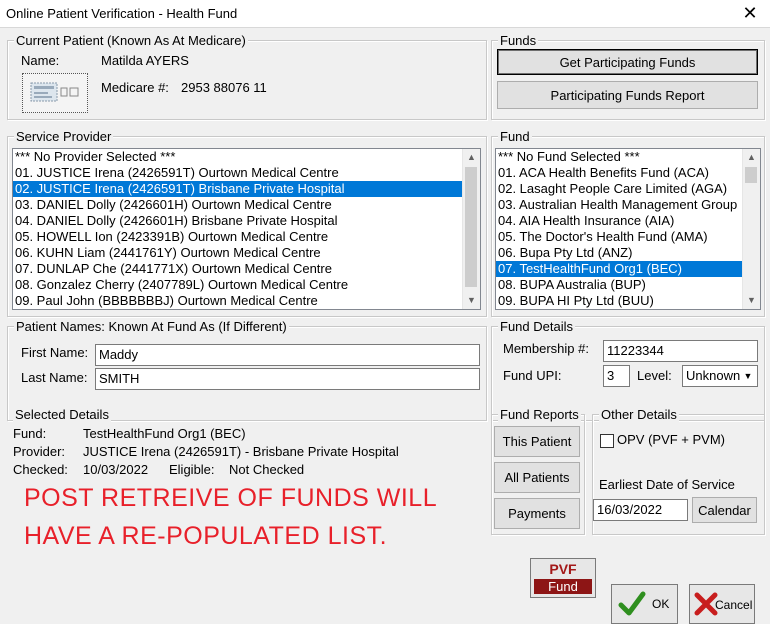 The height and width of the screenshot is (624, 770). I want to click on name-label: Name:, so click(40, 60).